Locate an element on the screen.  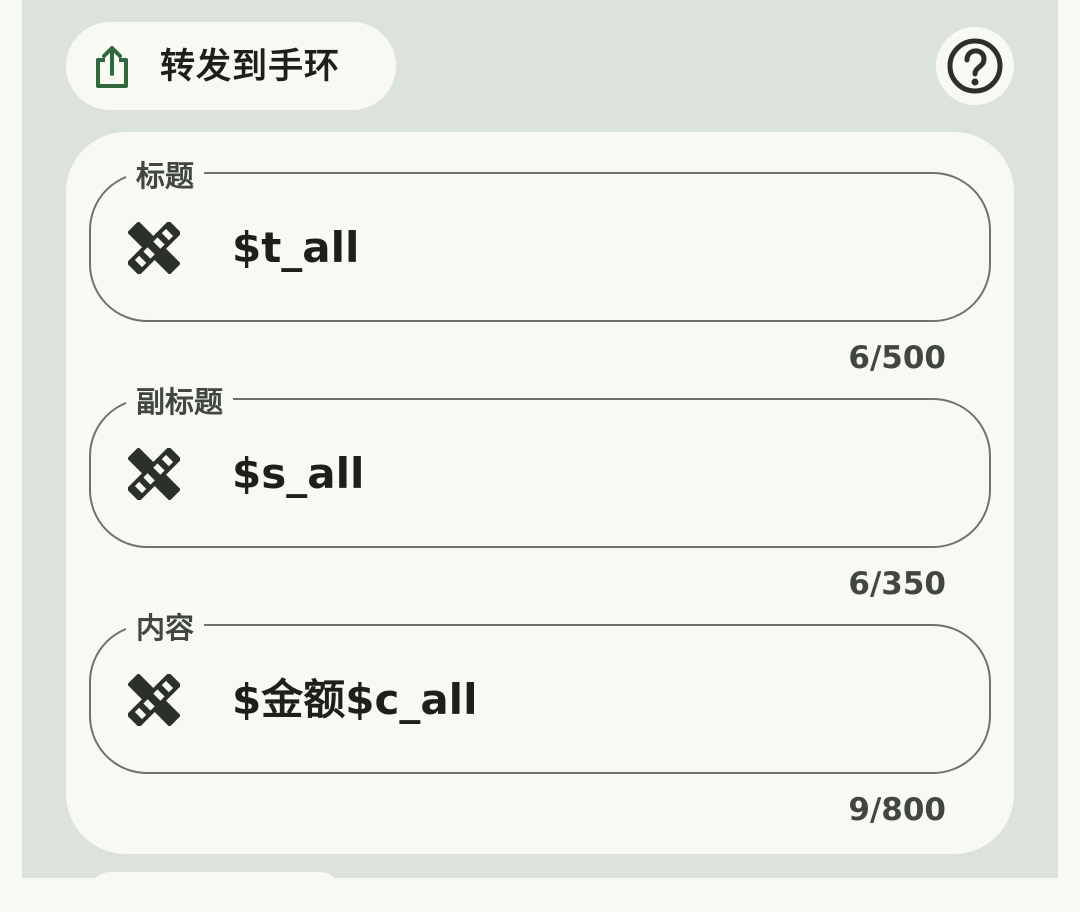
share-icon is located at coordinates (112, 67).